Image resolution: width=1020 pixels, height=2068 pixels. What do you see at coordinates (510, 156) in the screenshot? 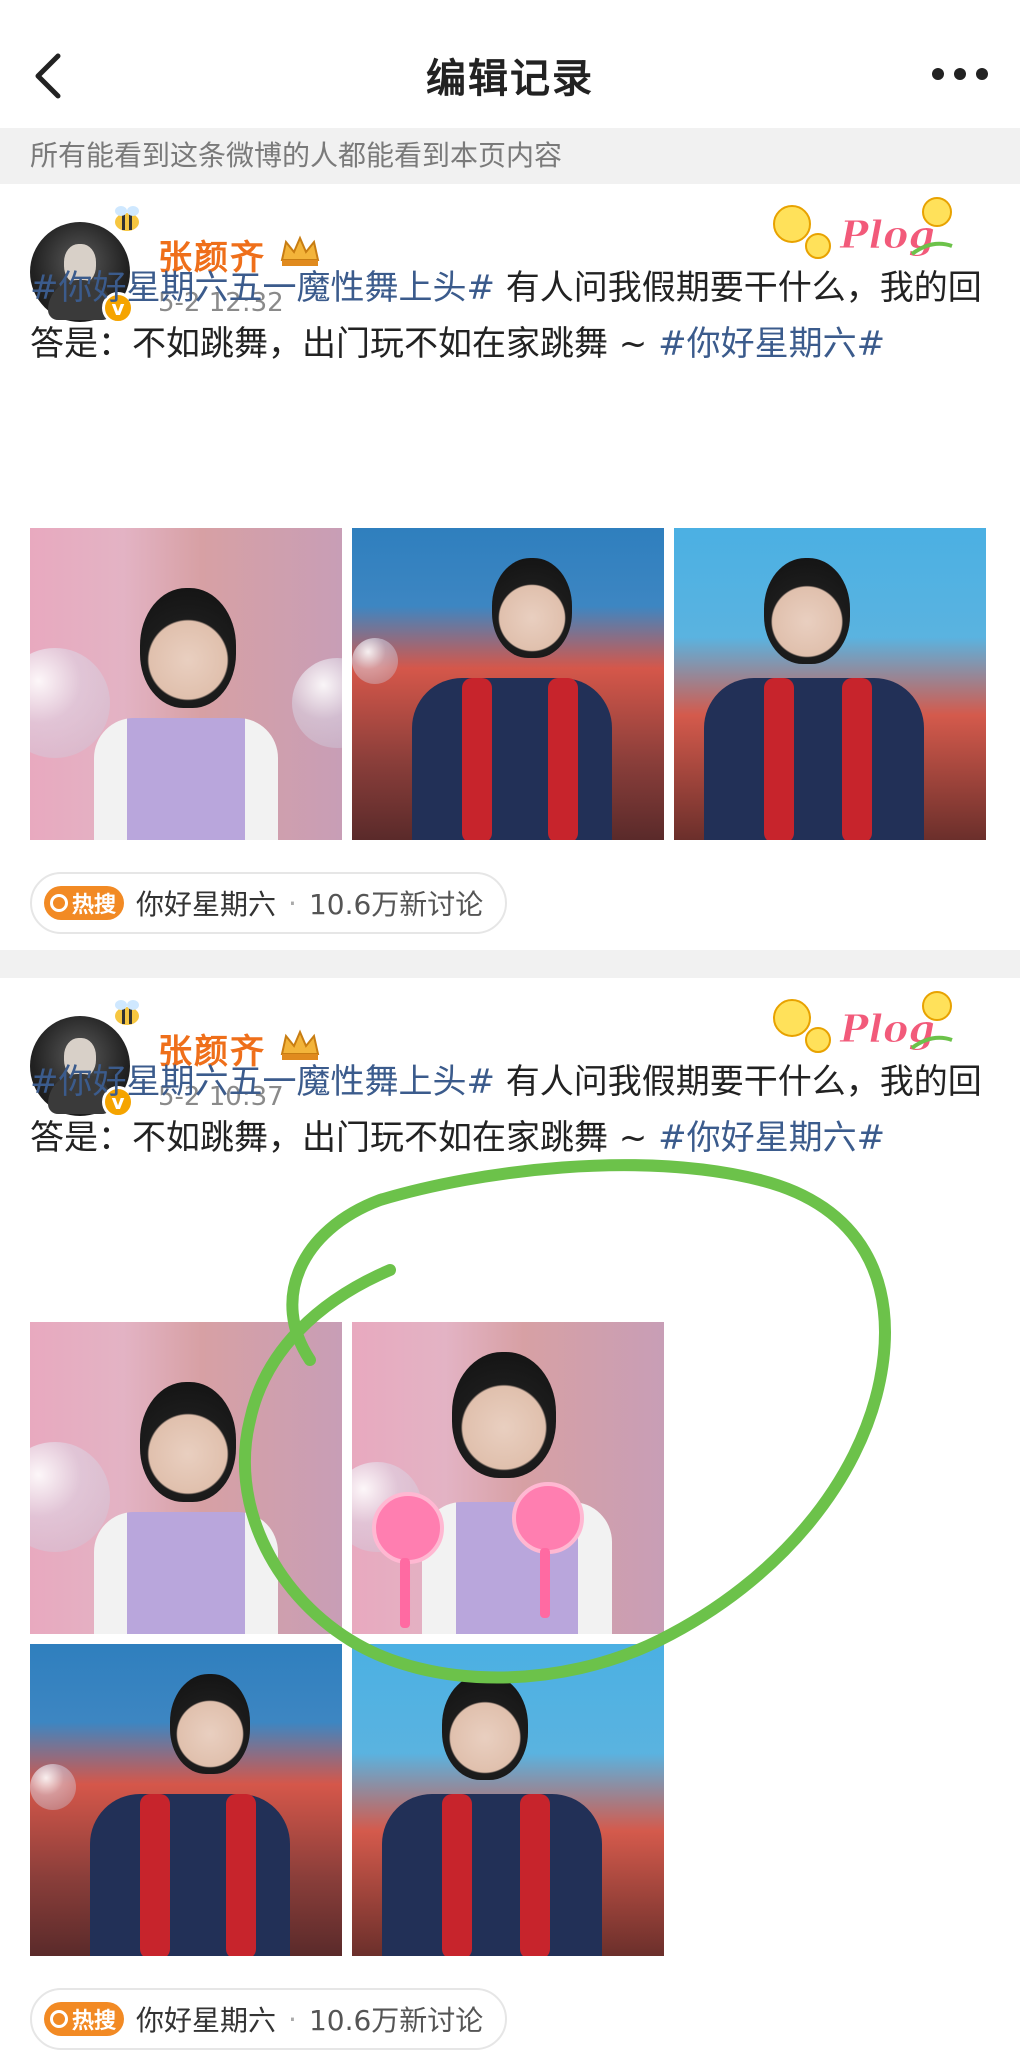
I see `visibility-notice: 所有能看到这条微博的人都能看到本页内容` at bounding box center [510, 156].